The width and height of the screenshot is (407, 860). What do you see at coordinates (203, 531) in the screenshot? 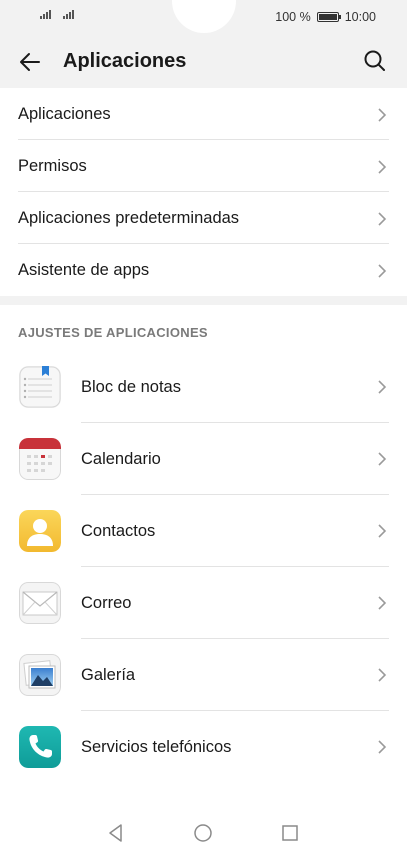
I see `app-item-contacts: Contactos` at bounding box center [203, 531].